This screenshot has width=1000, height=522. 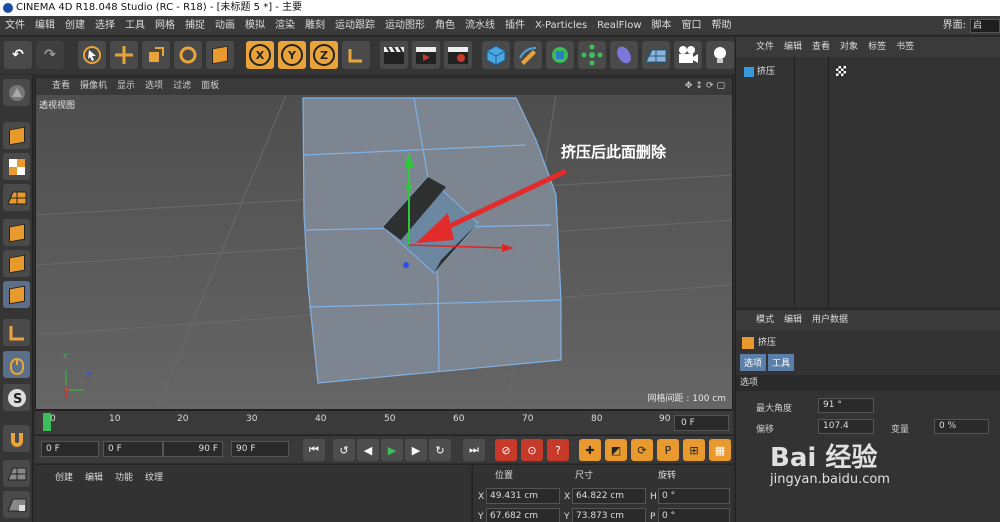 I want to click on attribute-menu-mode: 模式, so click(x=757, y=320).